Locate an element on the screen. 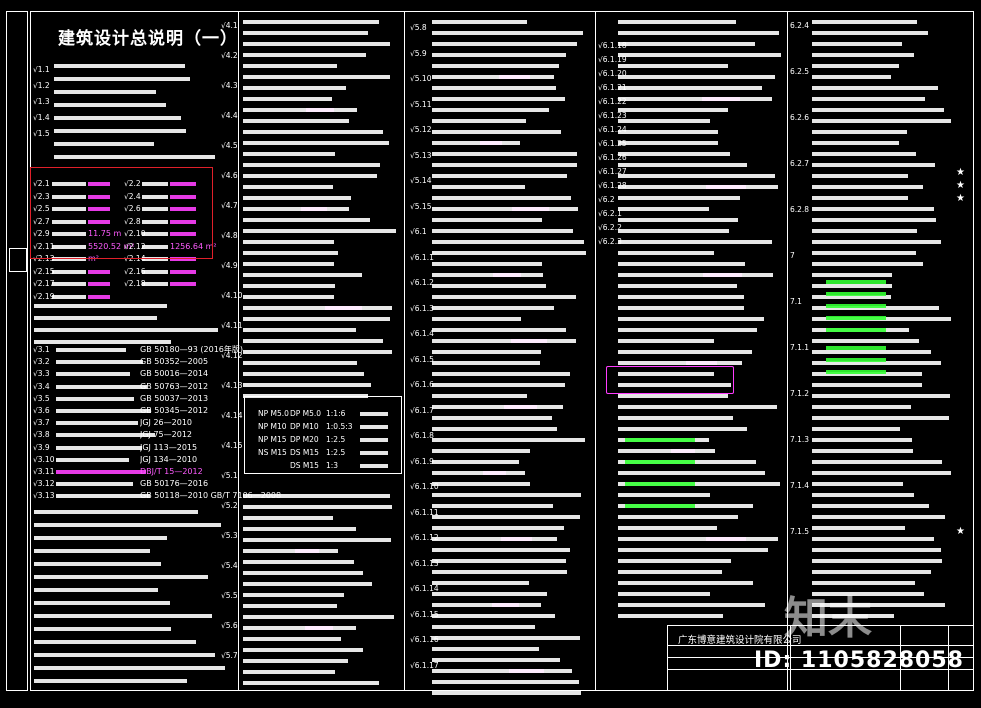 This screenshot has width=981, height=708. clause-number: √4.11 is located at coordinates (232, 325).